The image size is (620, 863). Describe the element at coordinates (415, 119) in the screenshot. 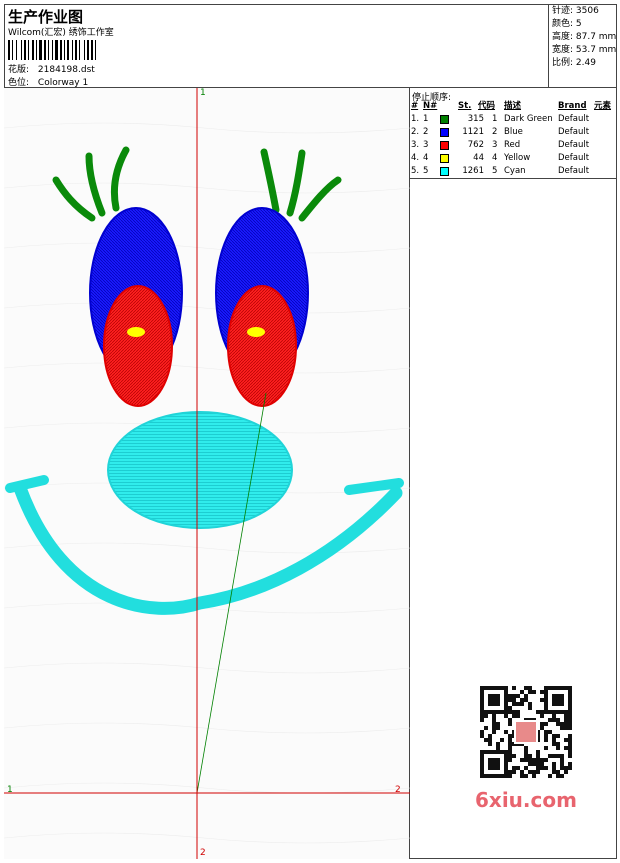

I see `row-num: 1.` at that location.